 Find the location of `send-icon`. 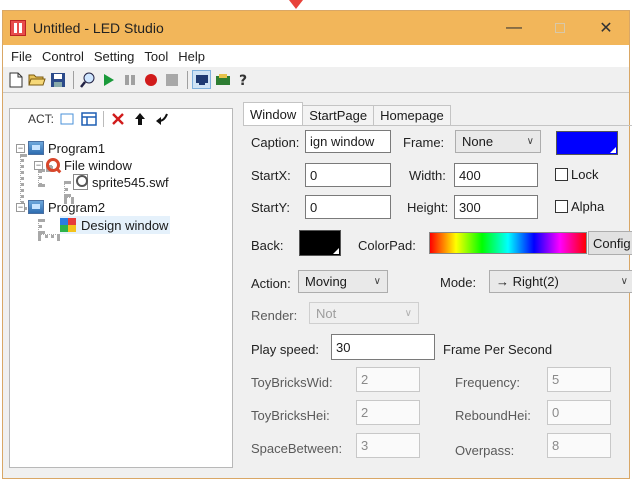

send-icon is located at coordinates (222, 79).